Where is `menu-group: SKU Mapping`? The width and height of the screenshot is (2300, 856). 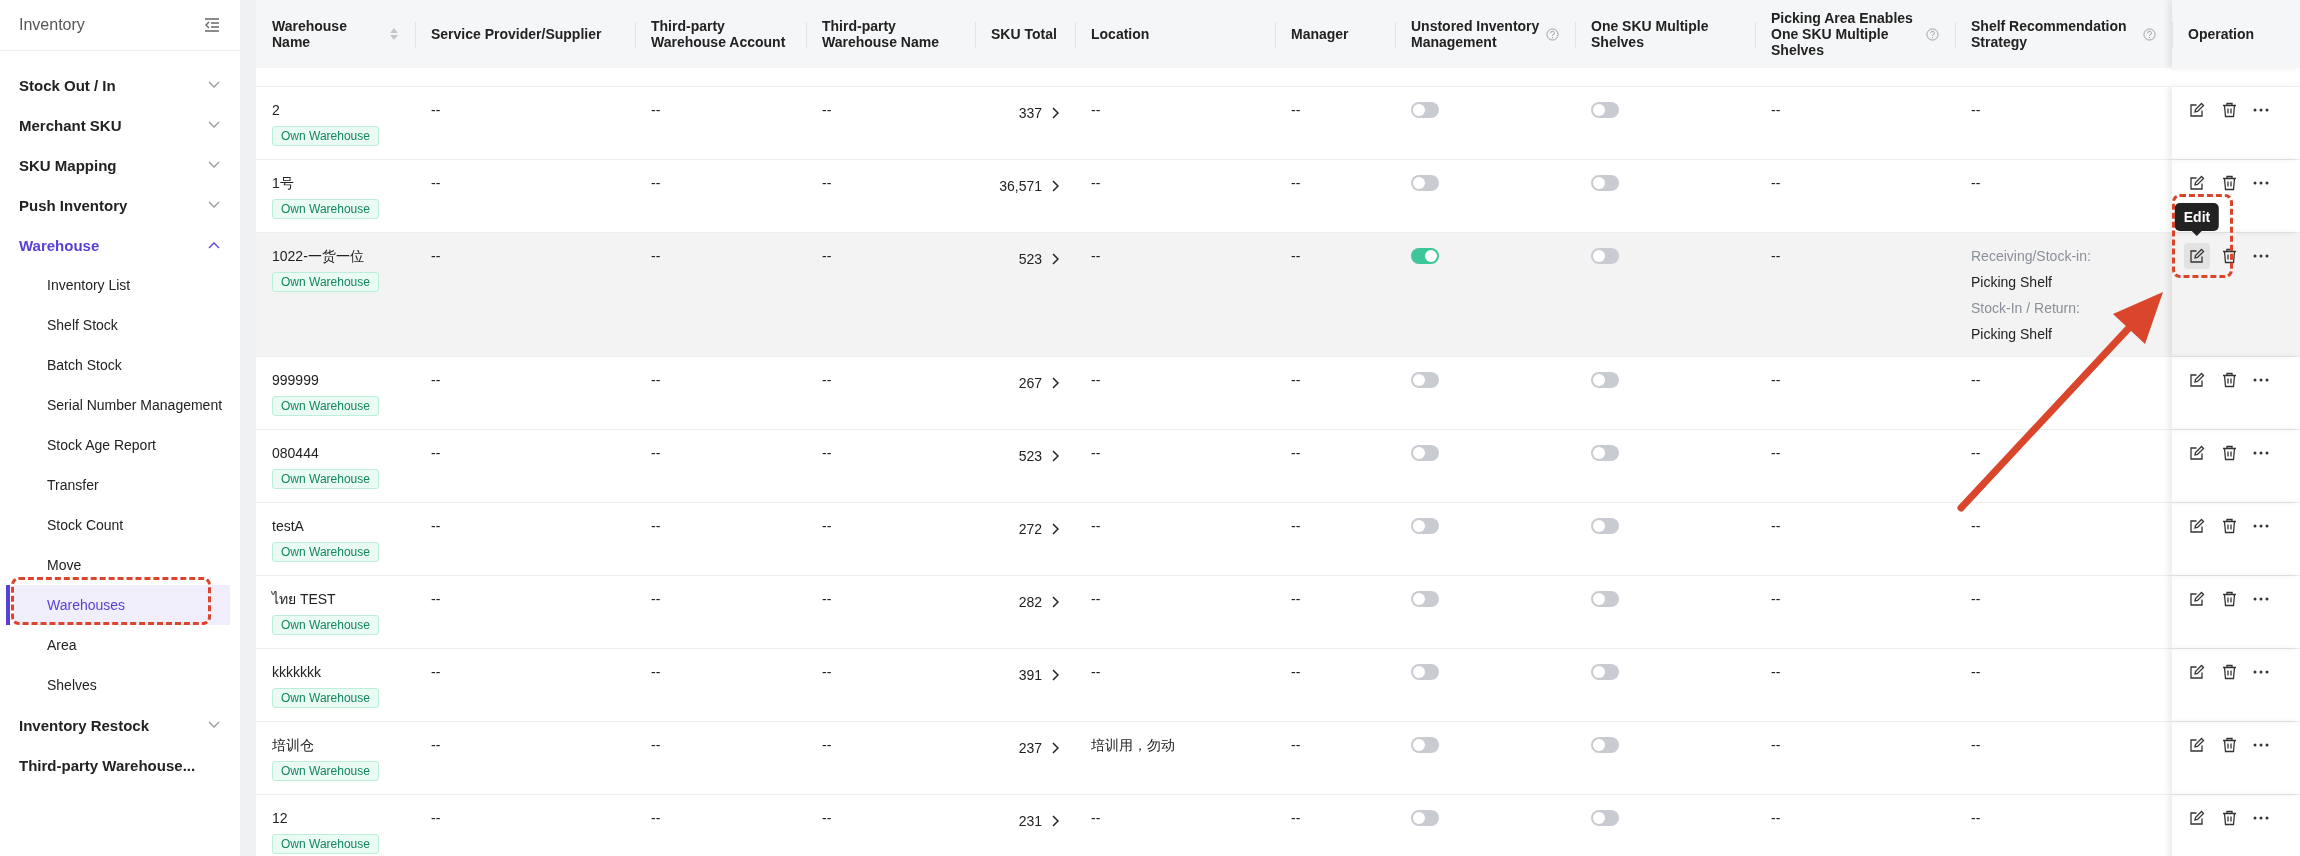
menu-group: SKU Mapping is located at coordinates (120, 165).